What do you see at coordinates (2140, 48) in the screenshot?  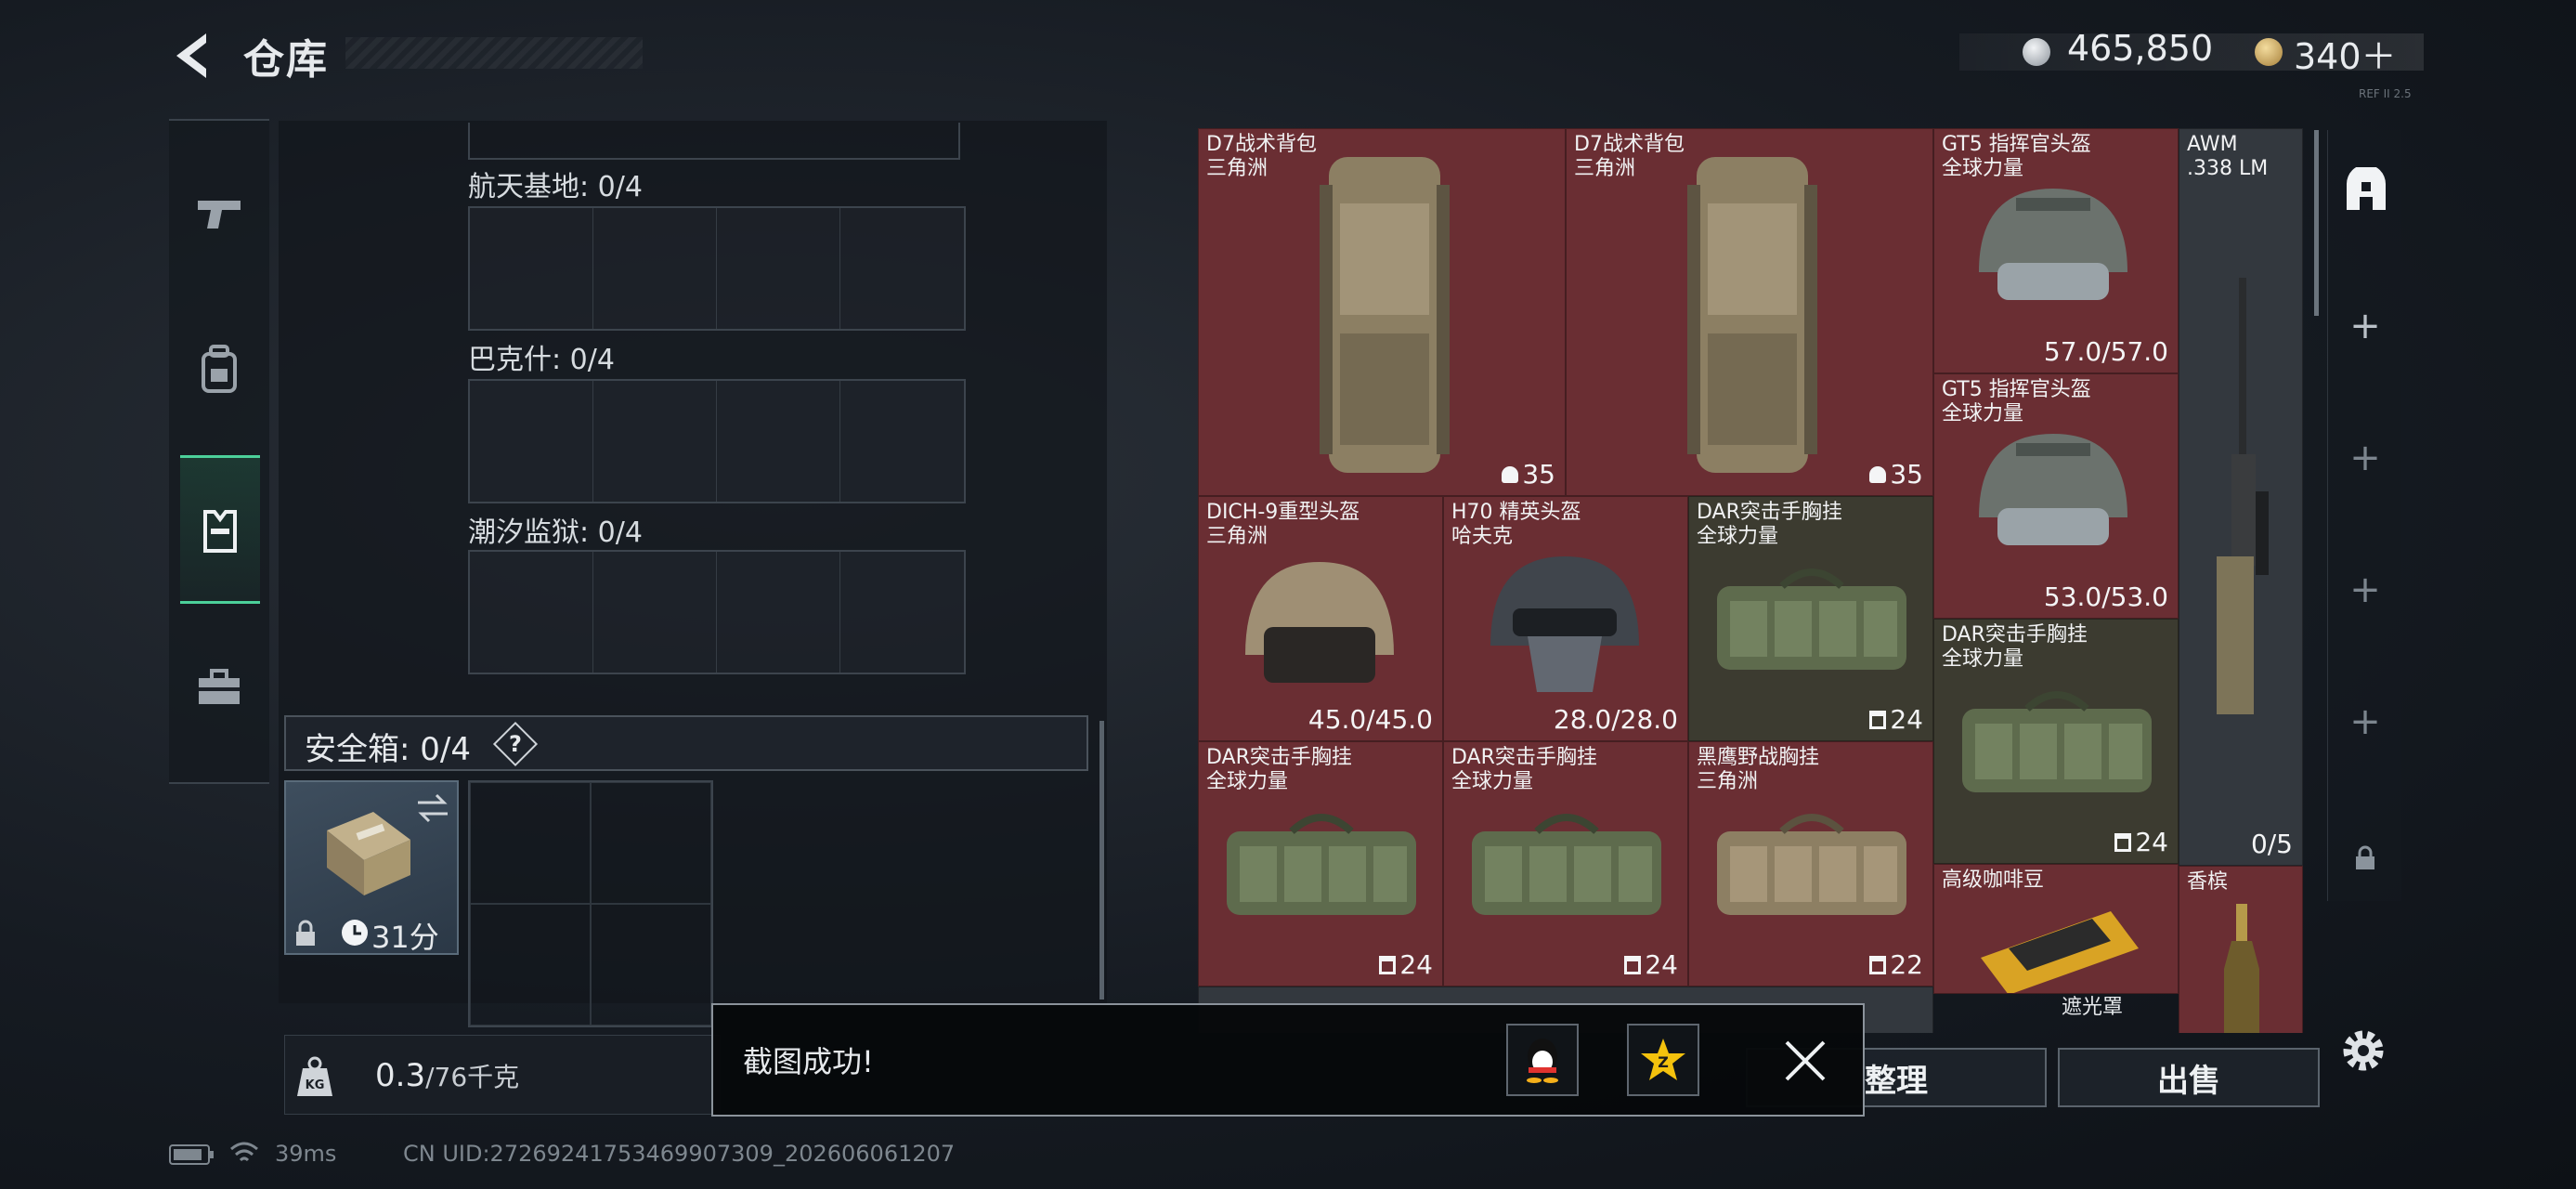 I see `silver-currency: 465,850` at bounding box center [2140, 48].